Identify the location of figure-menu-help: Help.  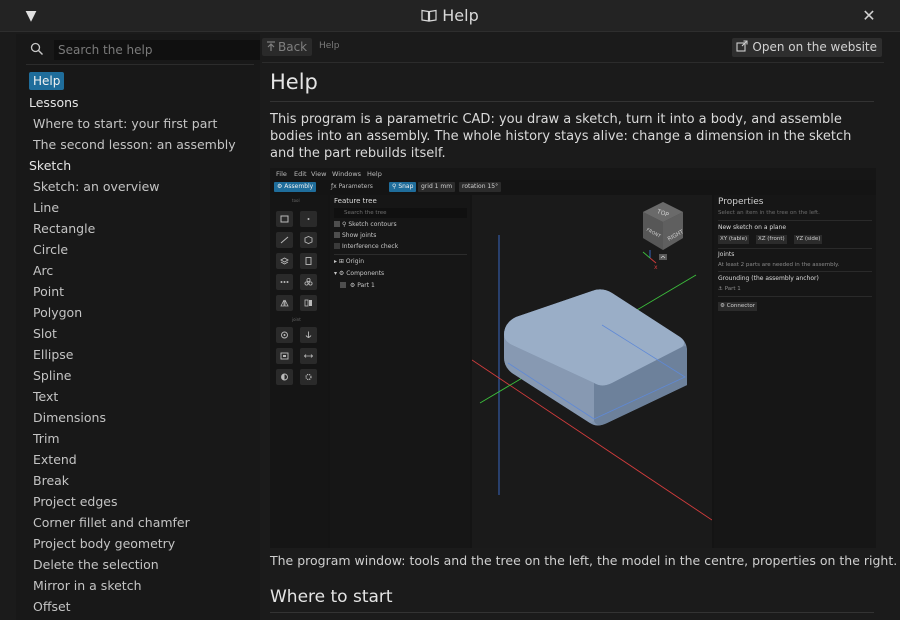
(374, 174).